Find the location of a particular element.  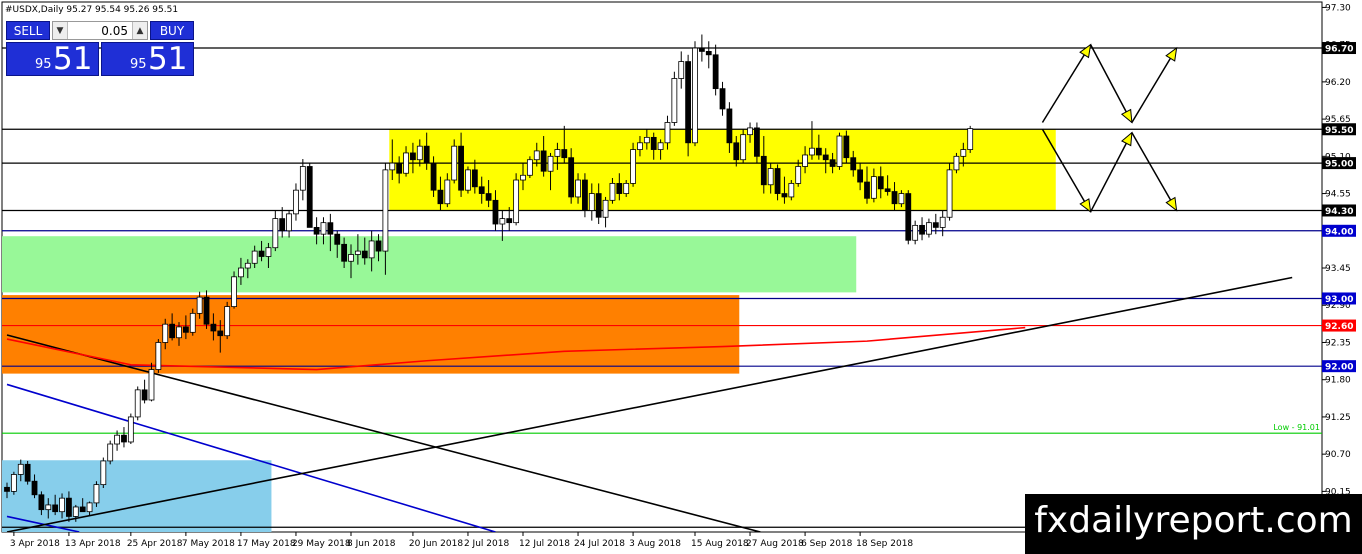

x-tick-label: 2 Jul 2018 is located at coordinates (486, 544).